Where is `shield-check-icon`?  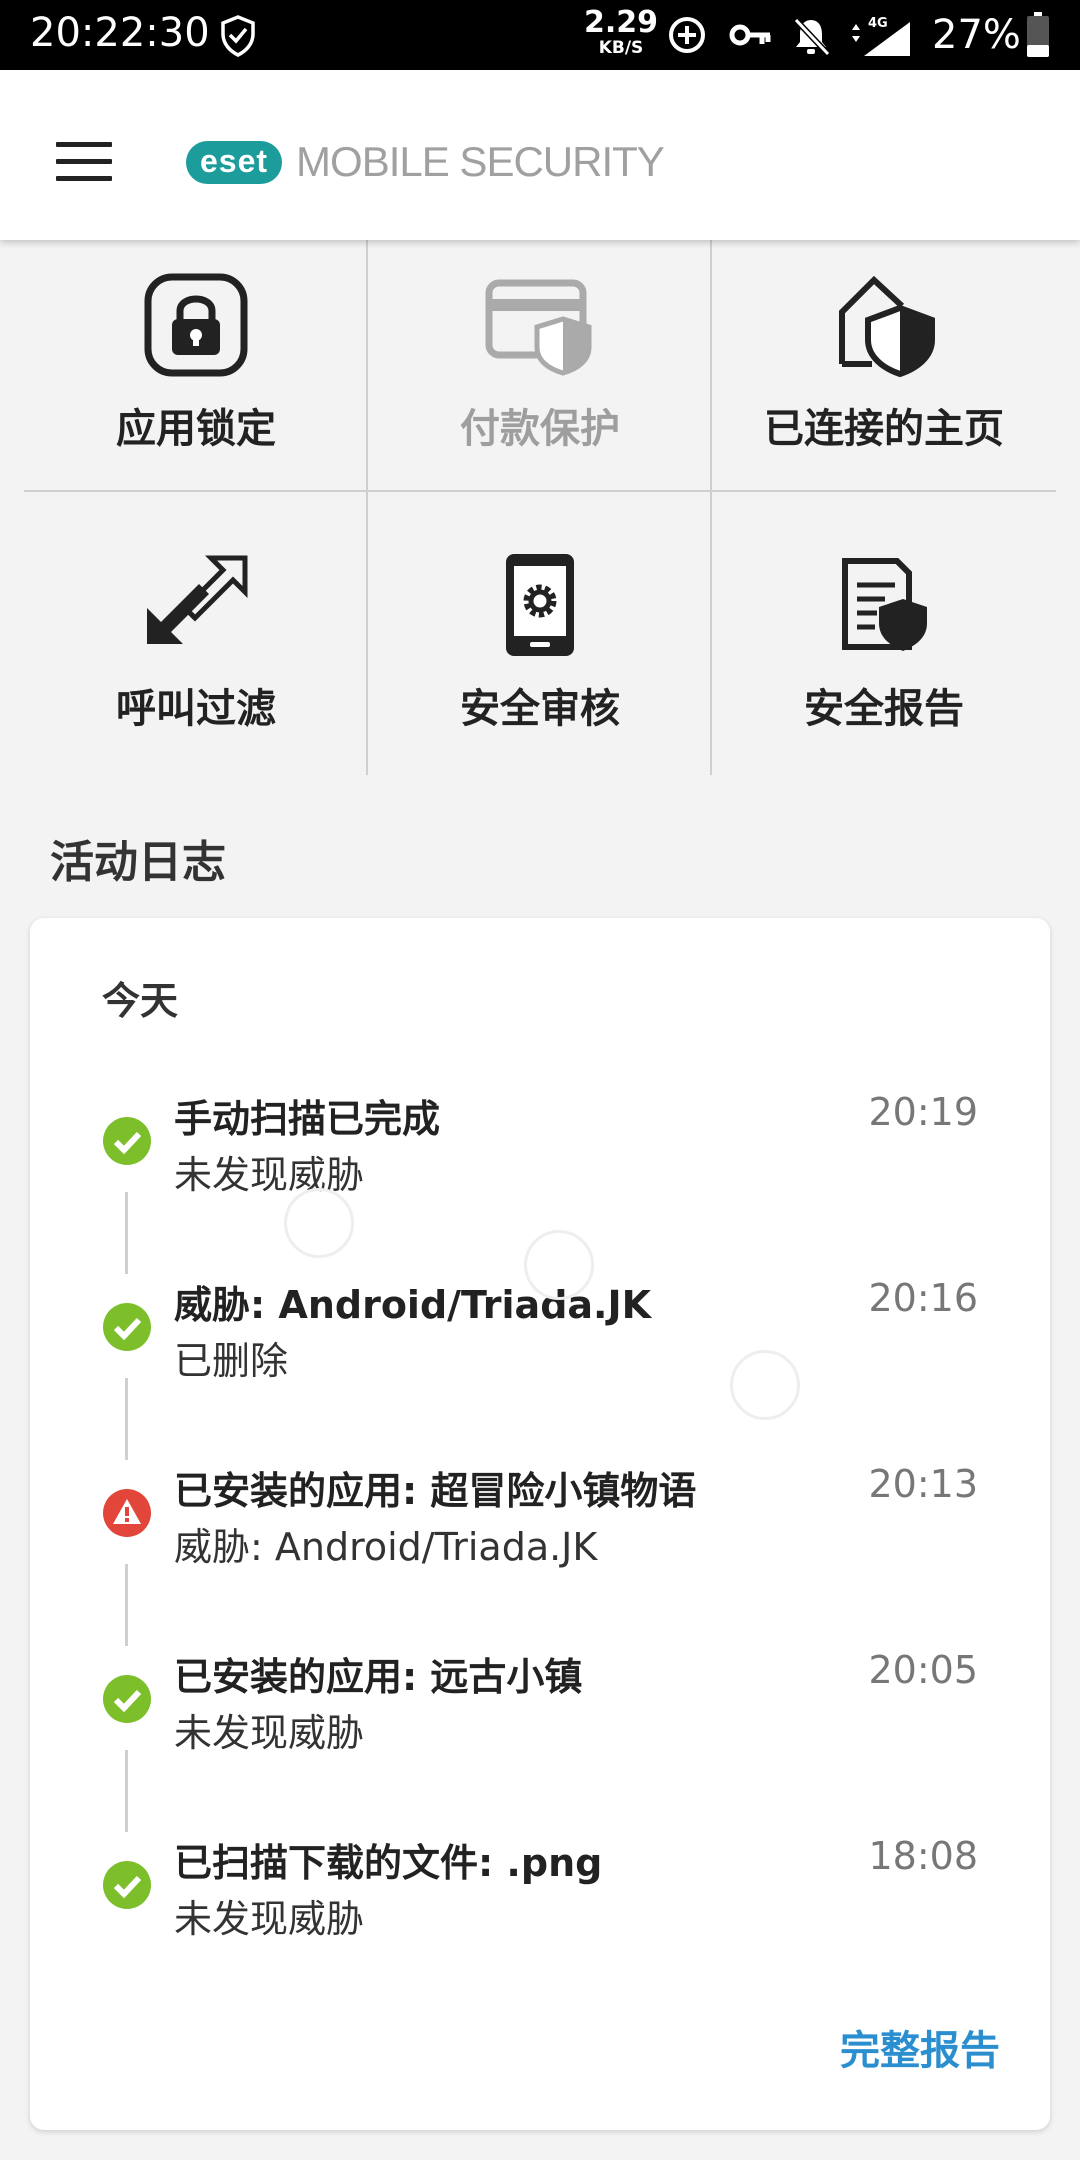 shield-check-icon is located at coordinates (238, 36).